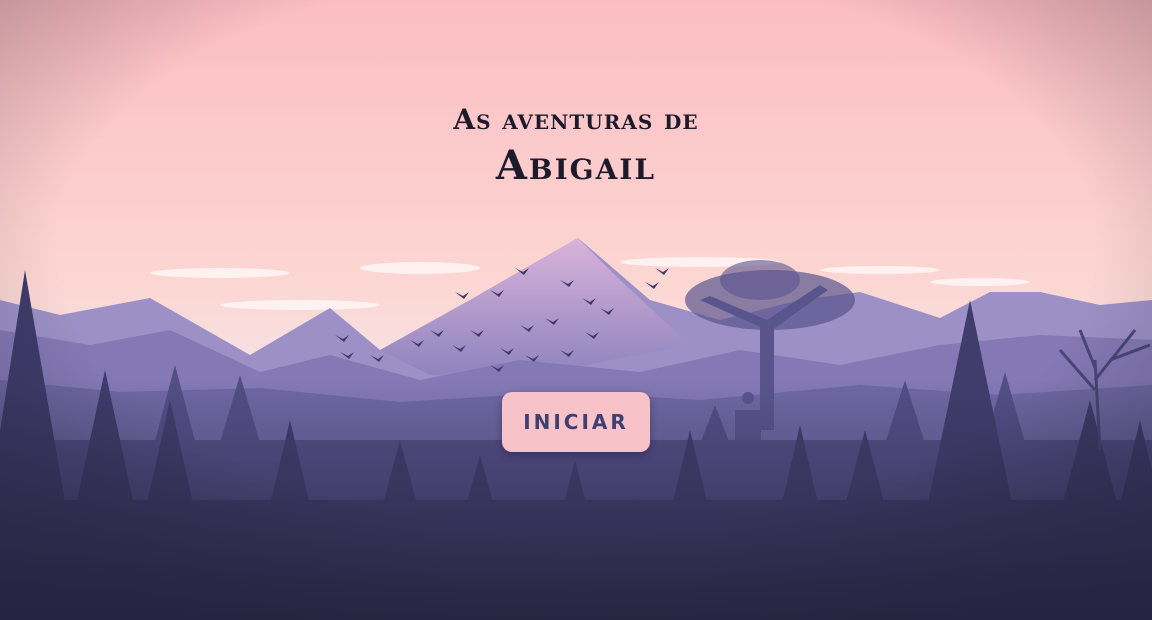  I want to click on title-line-2: Abigail, so click(576, 165).